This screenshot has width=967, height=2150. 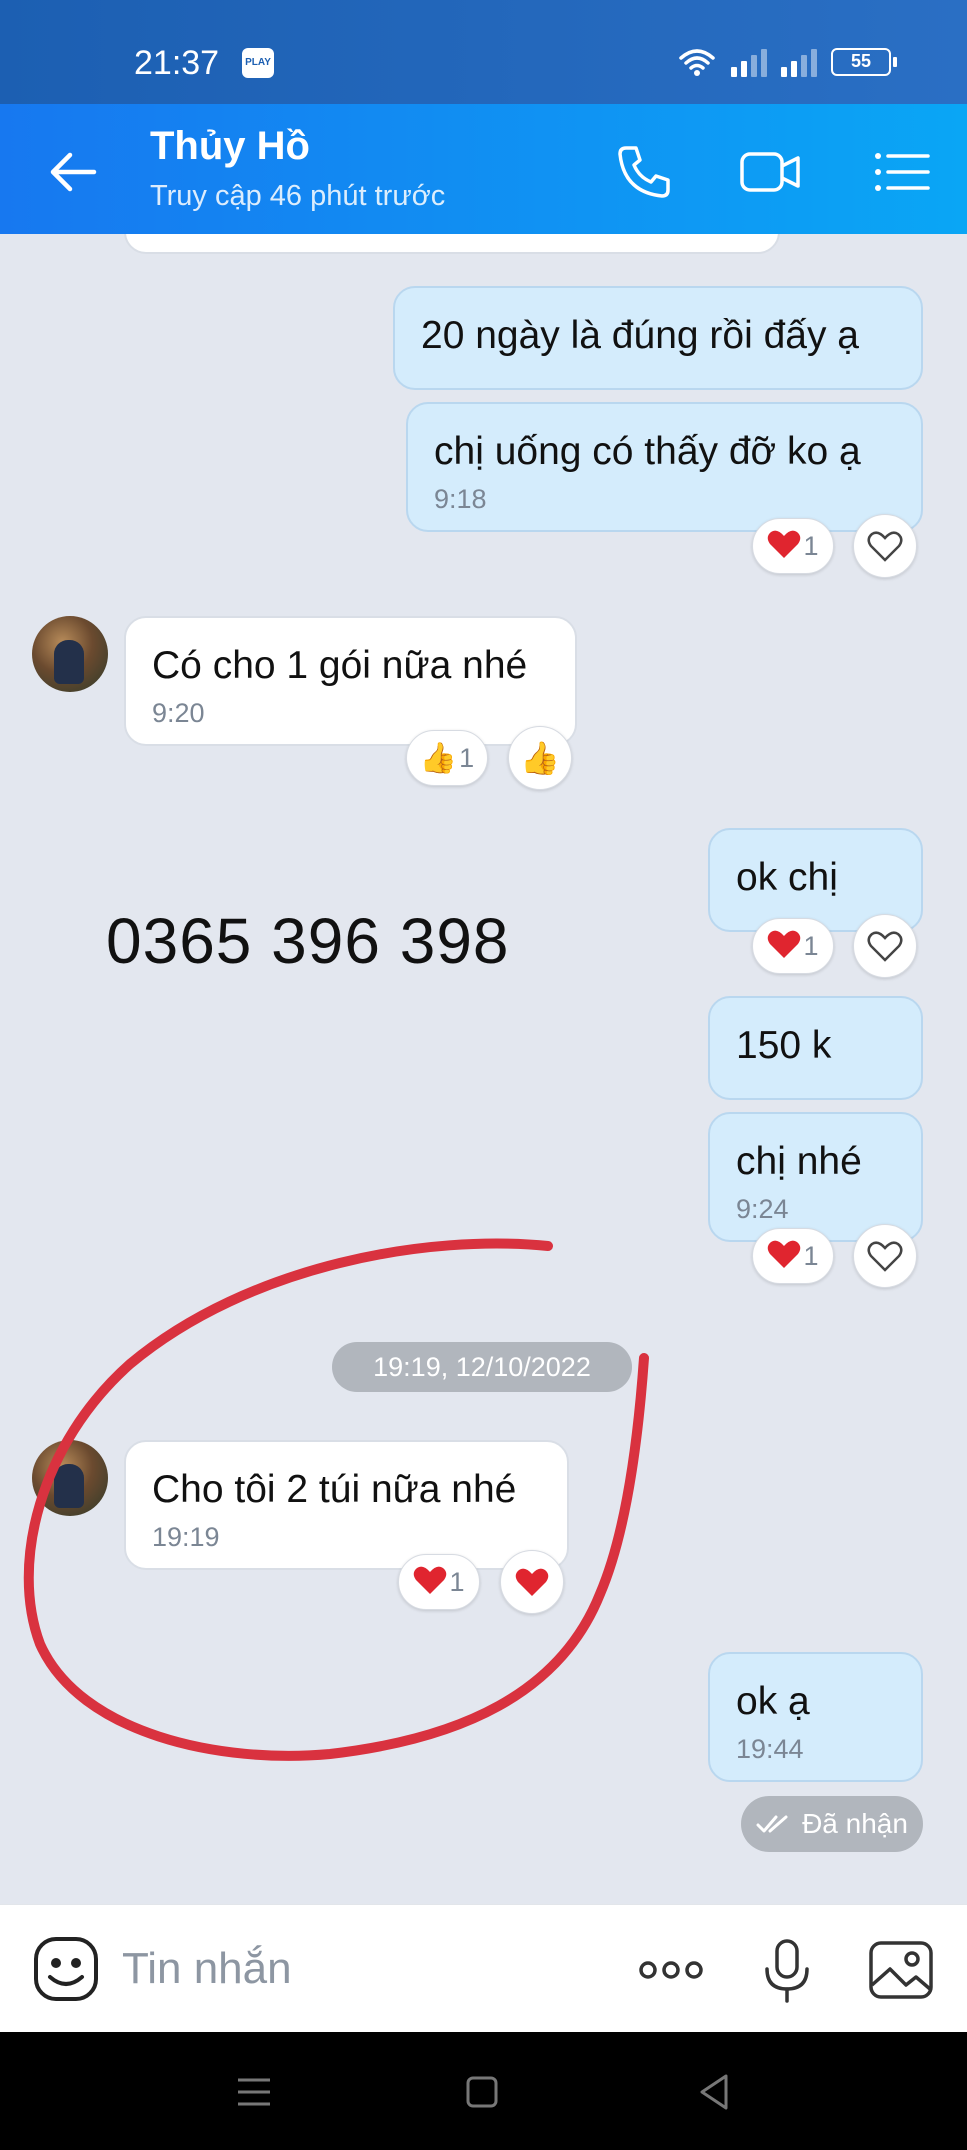 What do you see at coordinates (901, 1970) in the screenshot?
I see `image-icon` at bounding box center [901, 1970].